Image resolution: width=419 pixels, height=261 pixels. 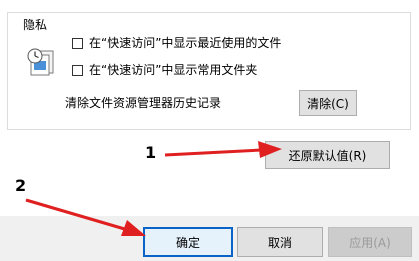 What do you see at coordinates (370, 242) in the screenshot?
I see `apply-button: 应用(A)` at bounding box center [370, 242].